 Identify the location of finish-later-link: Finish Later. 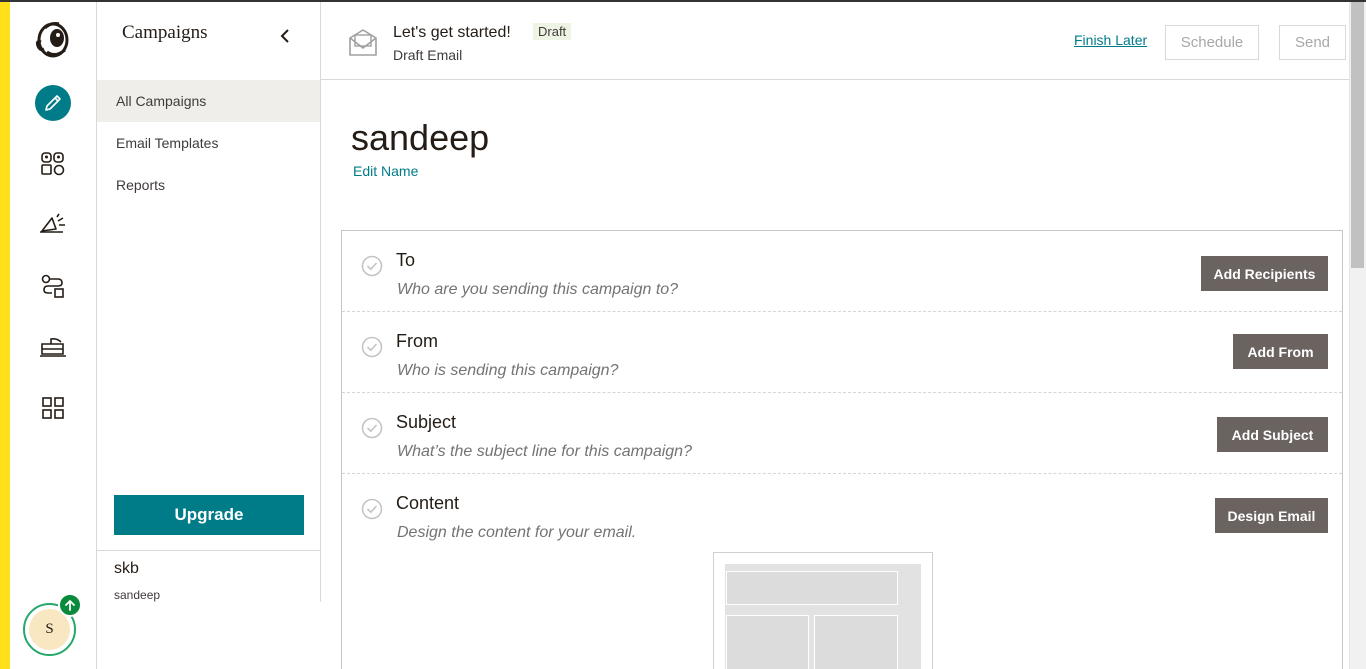
(1110, 40).